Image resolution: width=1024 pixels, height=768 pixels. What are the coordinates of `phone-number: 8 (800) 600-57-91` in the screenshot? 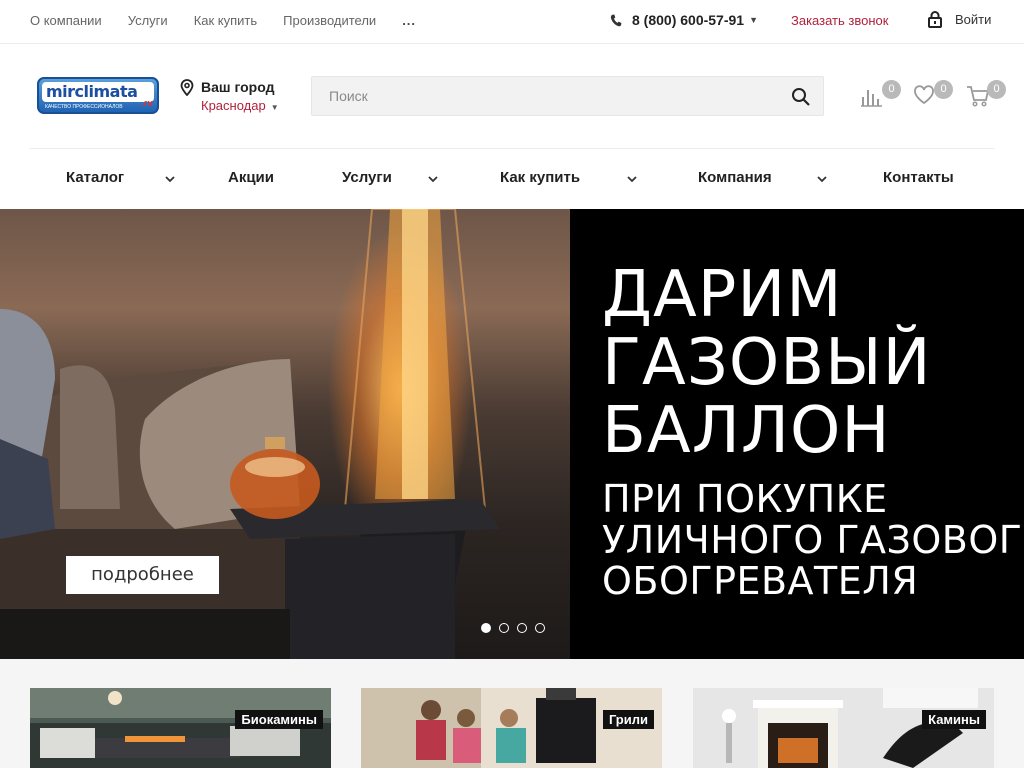 It's located at (688, 20).